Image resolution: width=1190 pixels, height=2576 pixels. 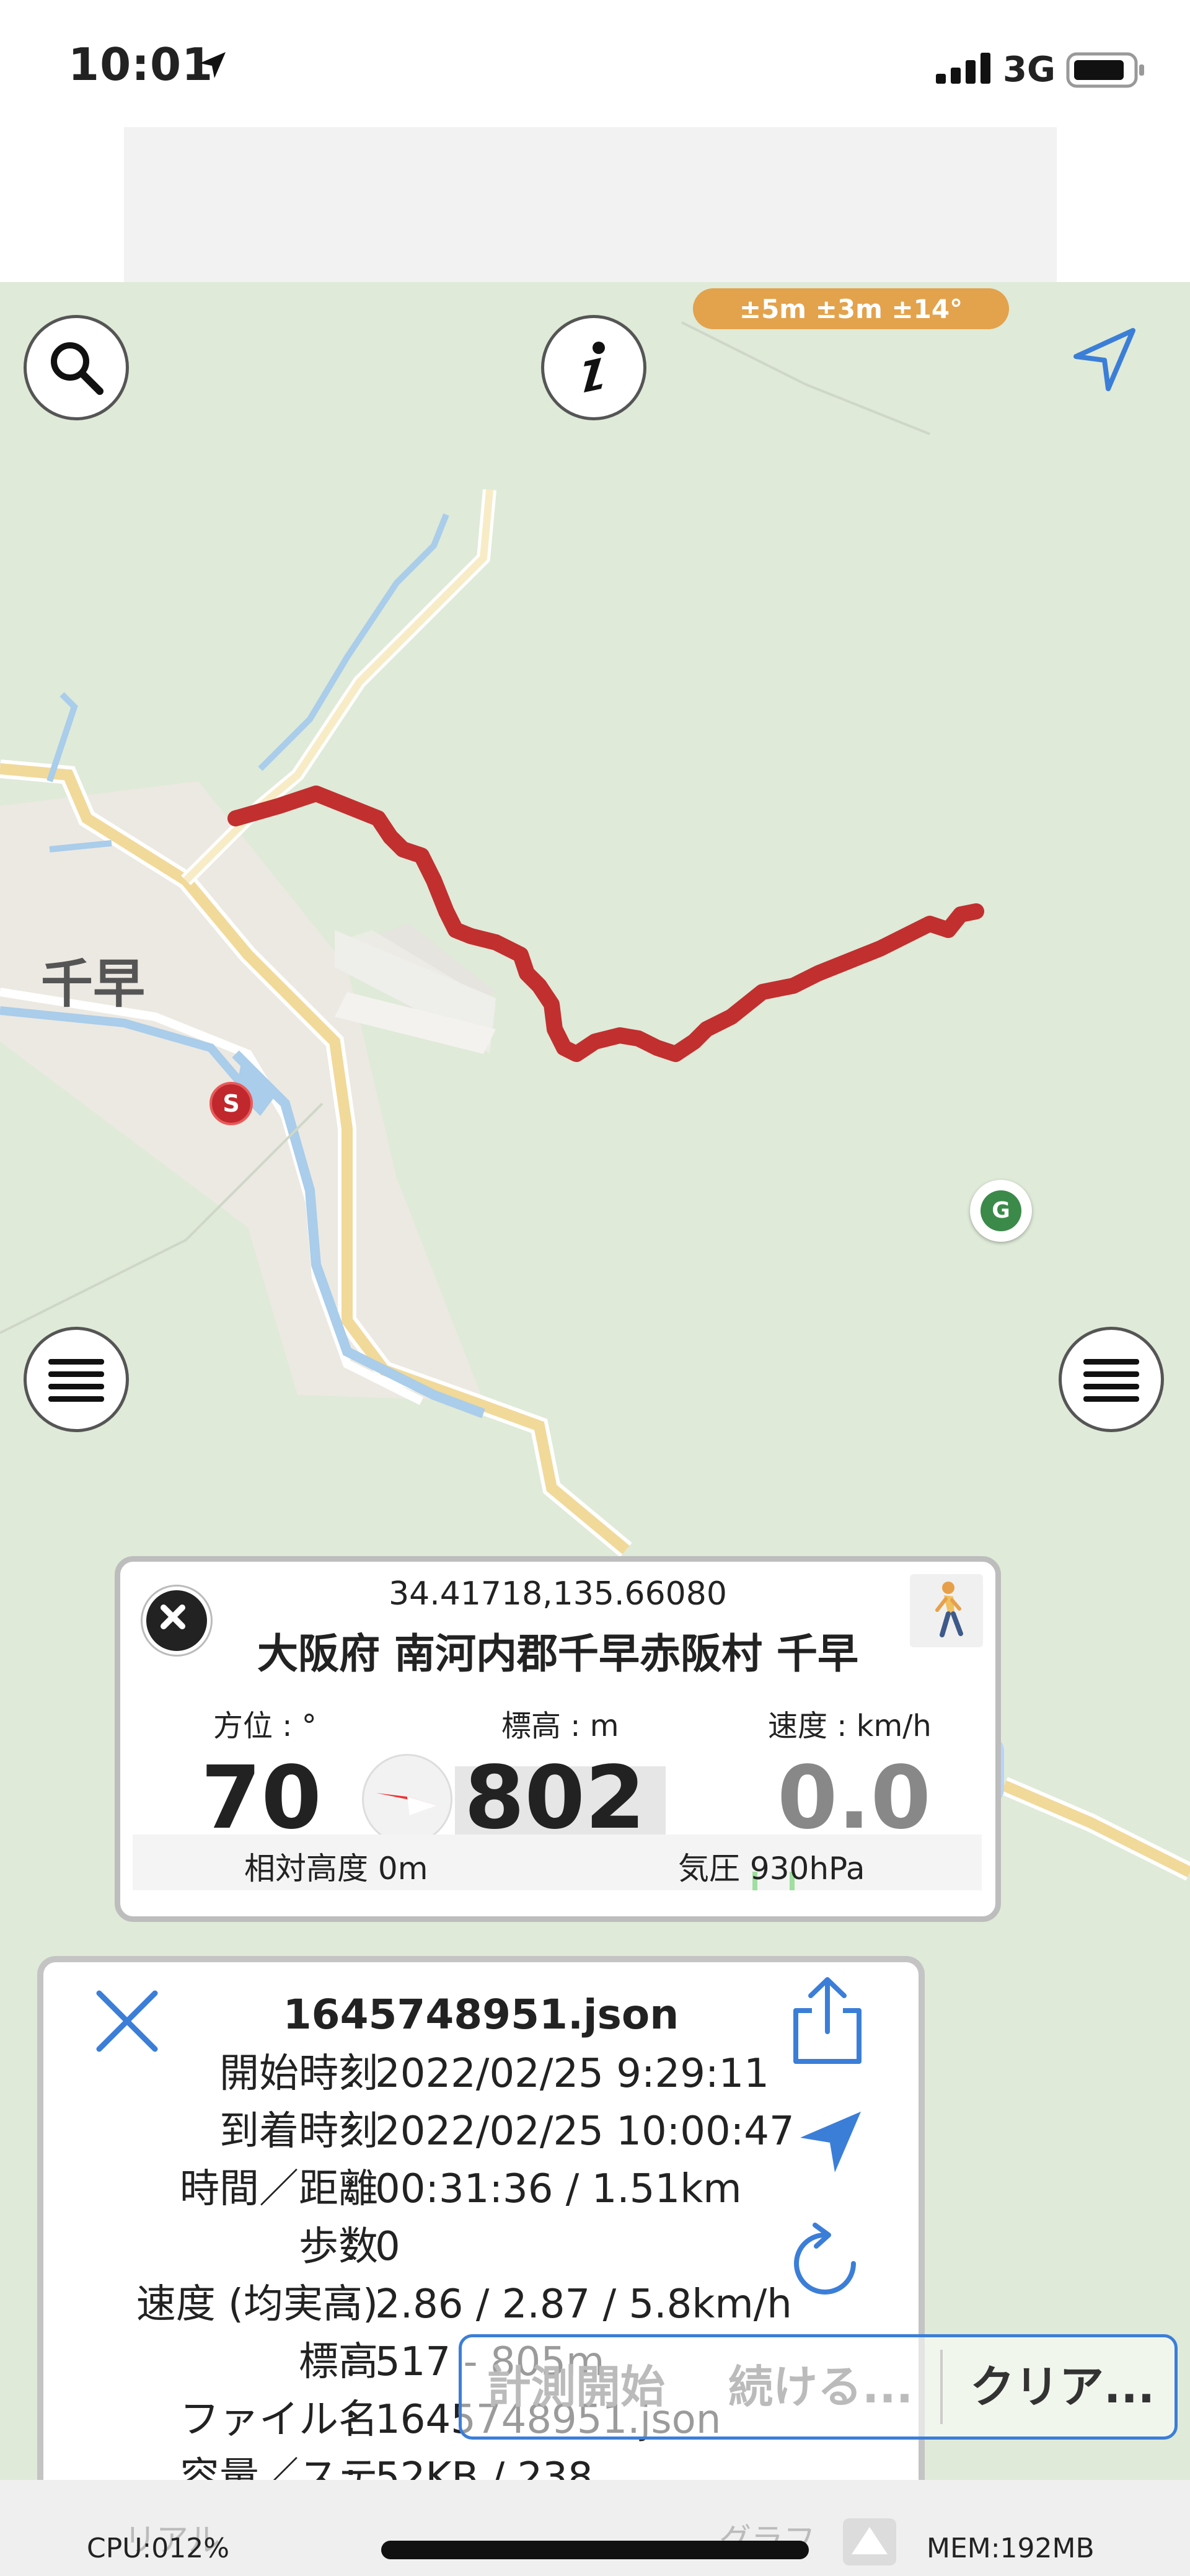 I want to click on walking-mode-button, so click(x=946, y=1611).